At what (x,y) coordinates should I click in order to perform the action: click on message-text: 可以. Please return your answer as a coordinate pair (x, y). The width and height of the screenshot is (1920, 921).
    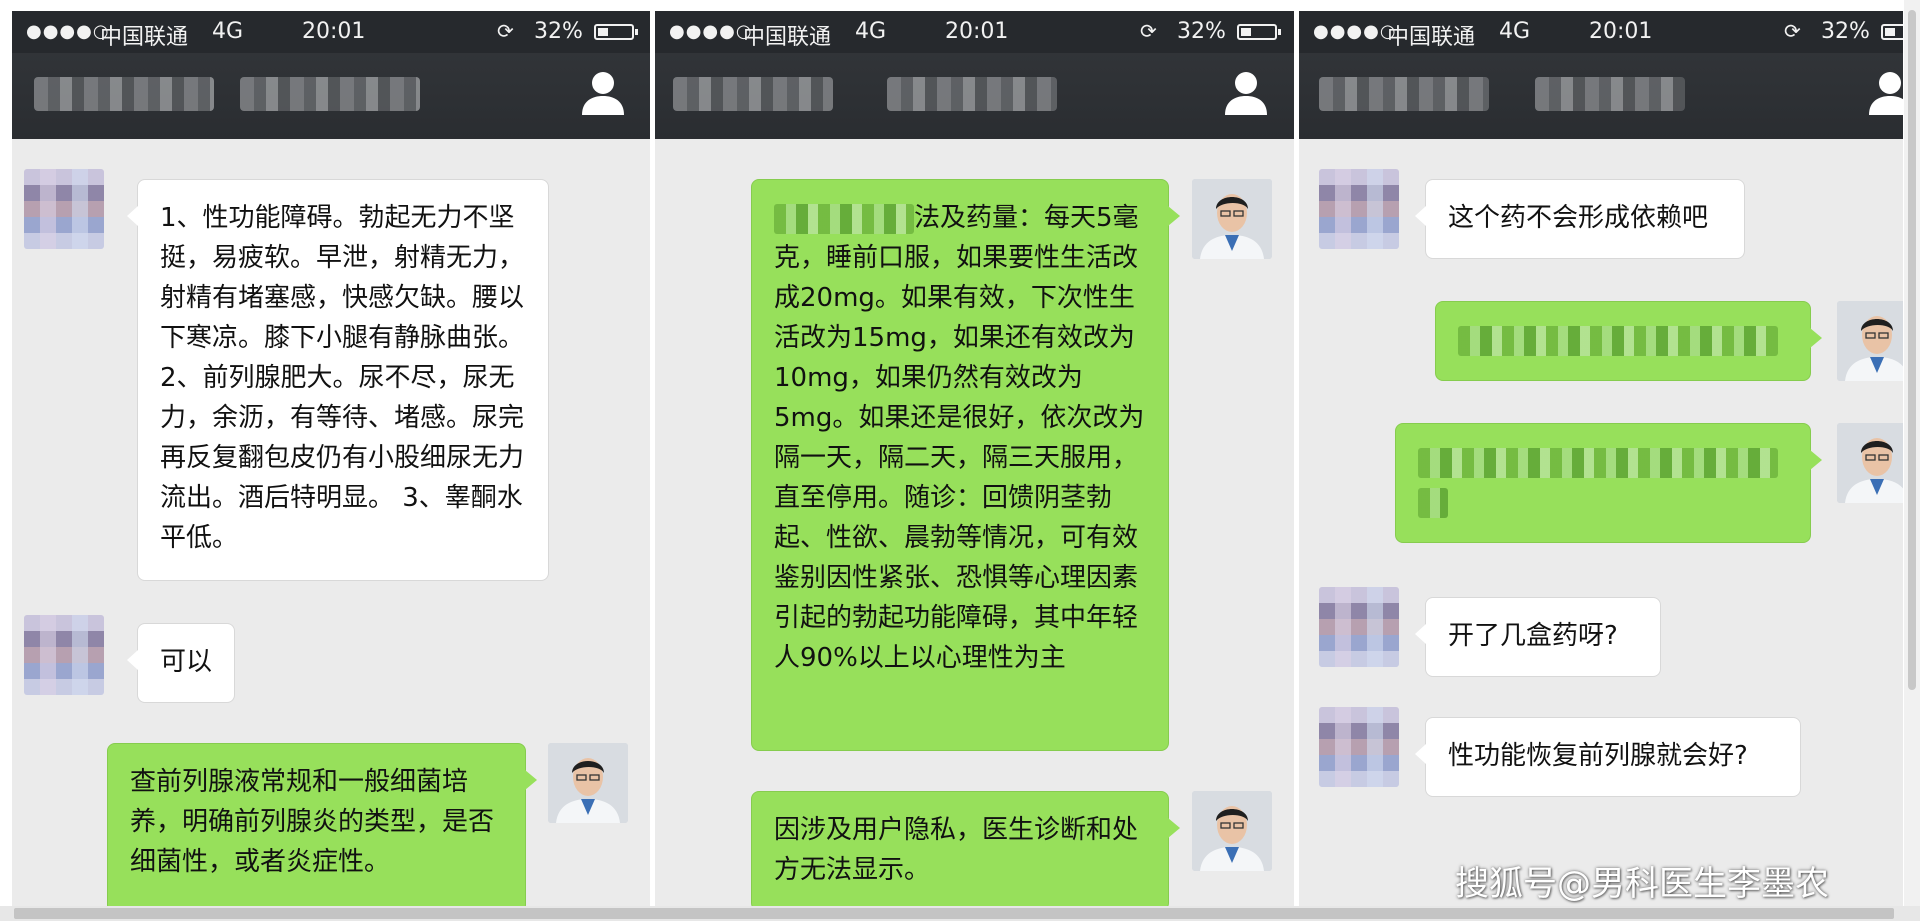
    Looking at the image, I should click on (186, 662).